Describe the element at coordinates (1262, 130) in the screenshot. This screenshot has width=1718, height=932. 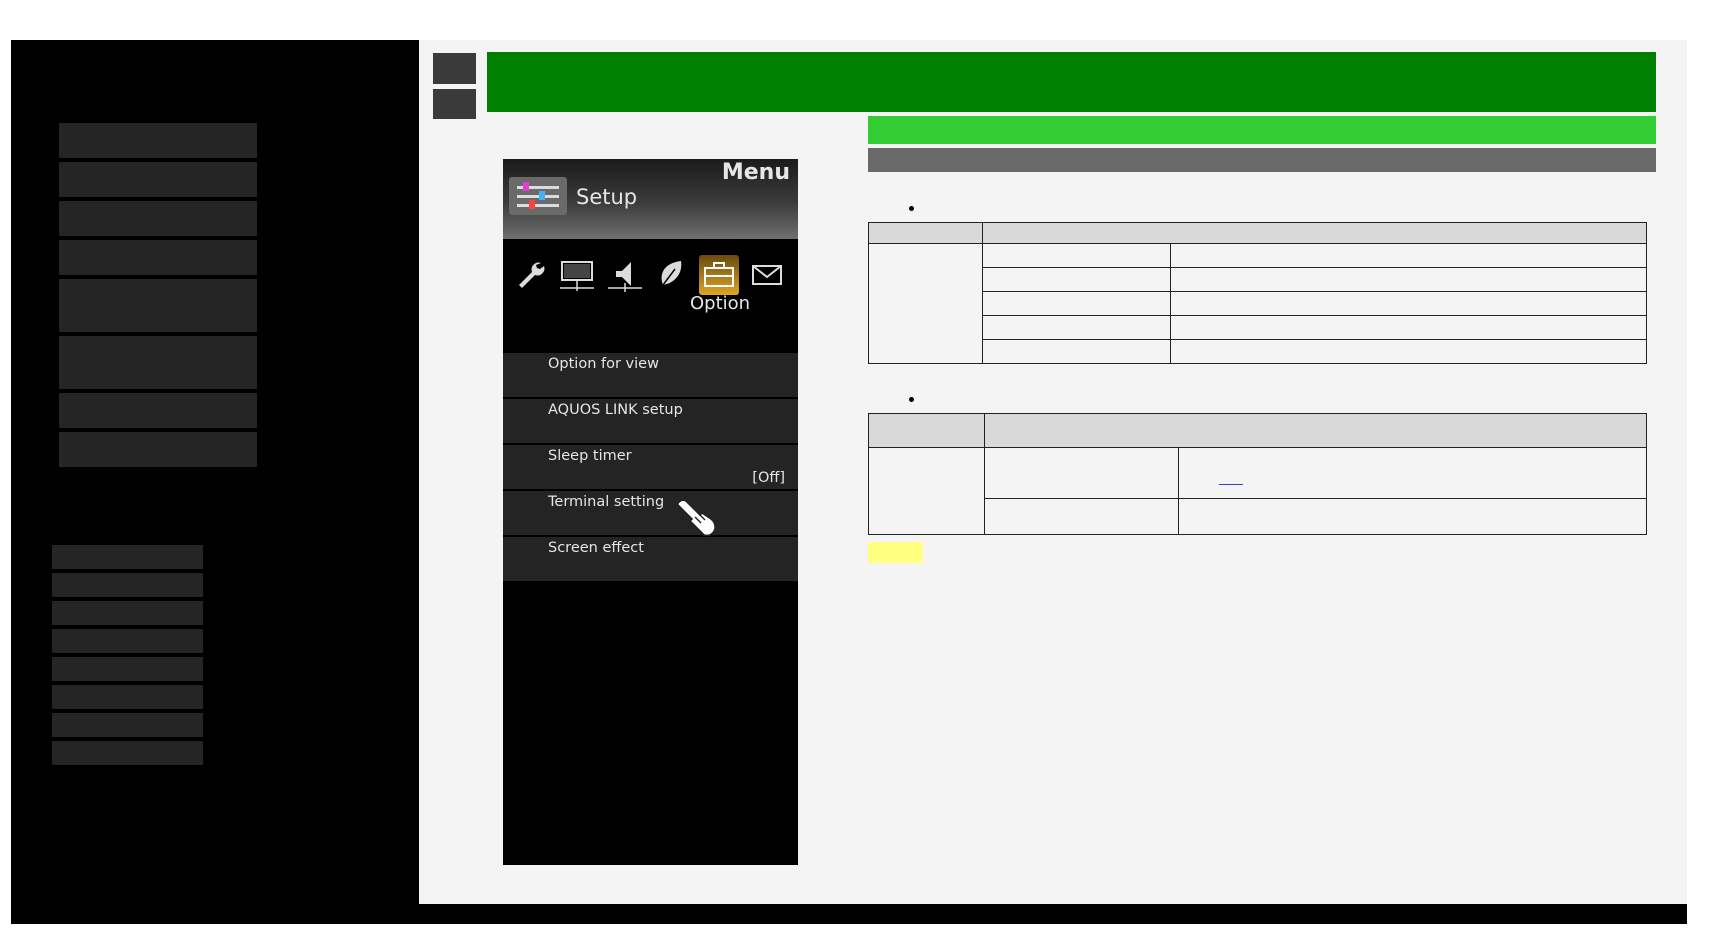
I see `section-title-bar` at that location.